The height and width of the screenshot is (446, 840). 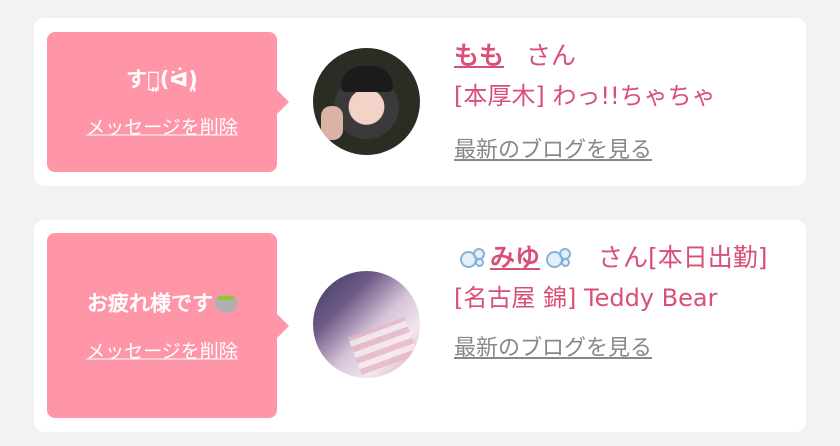 I want to click on shop-location: [名古屋 錦] Teddy Bear, so click(x=586, y=298).